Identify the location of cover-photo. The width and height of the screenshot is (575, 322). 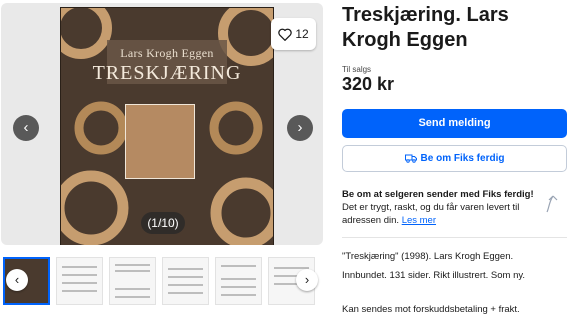
(160, 141).